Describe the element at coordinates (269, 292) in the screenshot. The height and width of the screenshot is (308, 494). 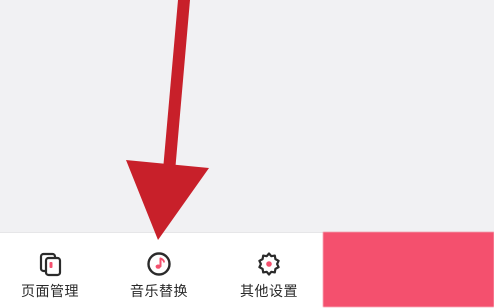
I see `tab-label-other-settings: 其他设置` at that location.